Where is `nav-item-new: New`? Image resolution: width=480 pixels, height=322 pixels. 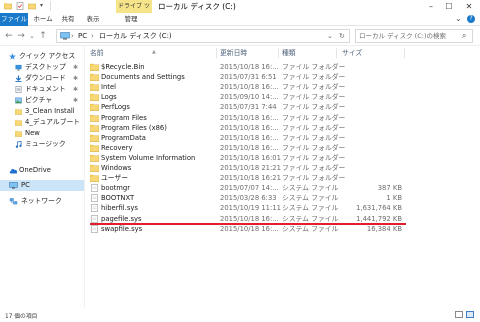
nav-item-new: New is located at coordinates (42, 133).